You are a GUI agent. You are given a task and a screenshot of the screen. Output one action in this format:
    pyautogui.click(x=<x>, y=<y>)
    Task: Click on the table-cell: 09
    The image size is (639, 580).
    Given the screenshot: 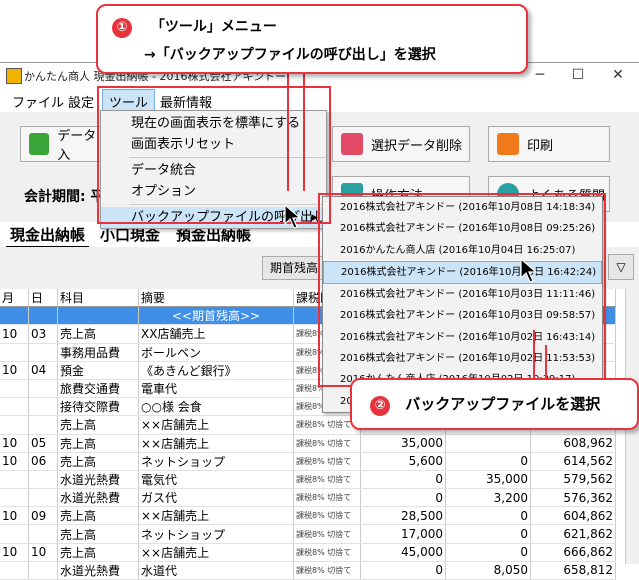 What is the action you would take?
    pyautogui.click(x=43, y=516)
    